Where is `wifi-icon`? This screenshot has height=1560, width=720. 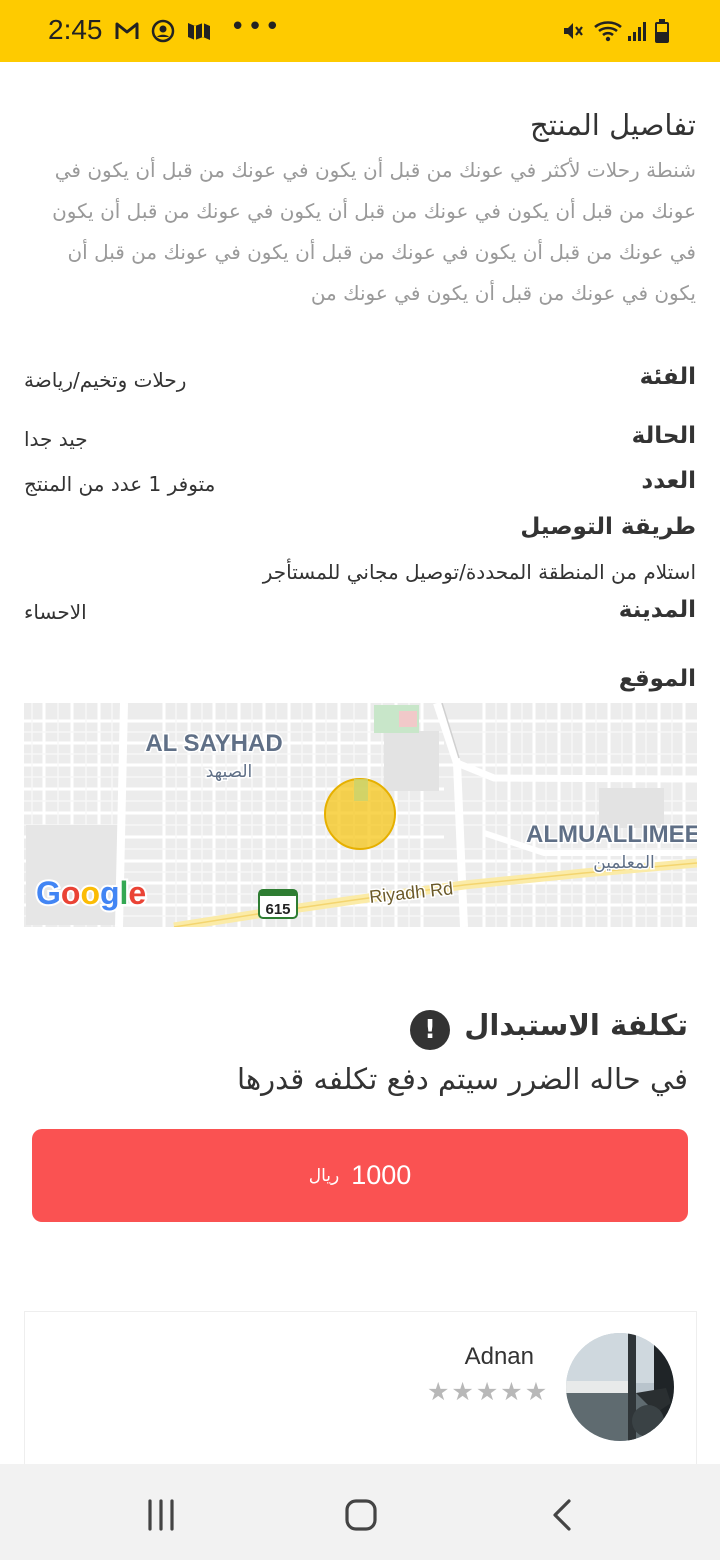
wifi-icon is located at coordinates (608, 31).